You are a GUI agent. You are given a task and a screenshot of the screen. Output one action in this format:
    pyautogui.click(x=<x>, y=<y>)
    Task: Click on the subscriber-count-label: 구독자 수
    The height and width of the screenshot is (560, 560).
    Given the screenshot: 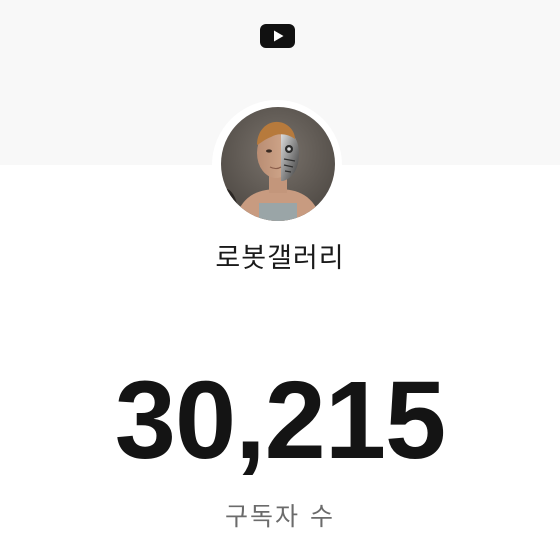 What is the action you would take?
    pyautogui.click(x=280, y=516)
    